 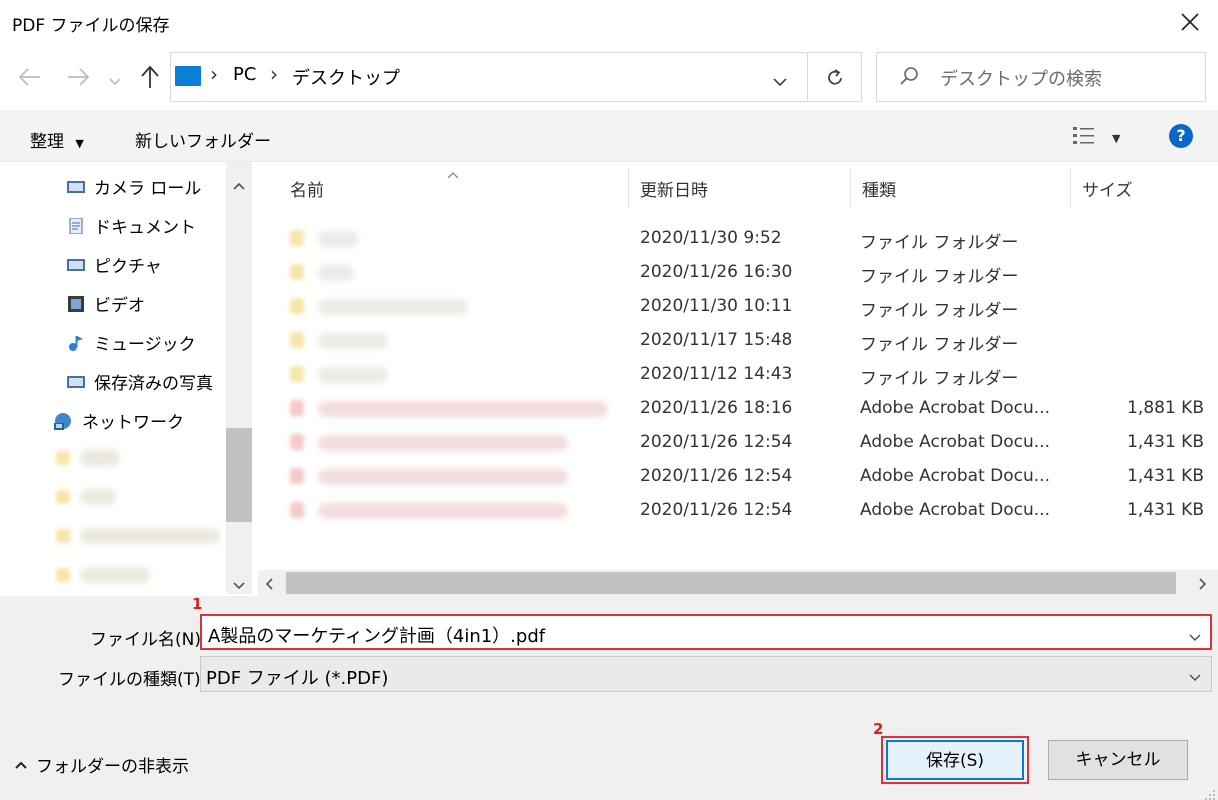 I want to click on hide-folders-toggle: フォルダーの非表示, so click(x=101, y=764).